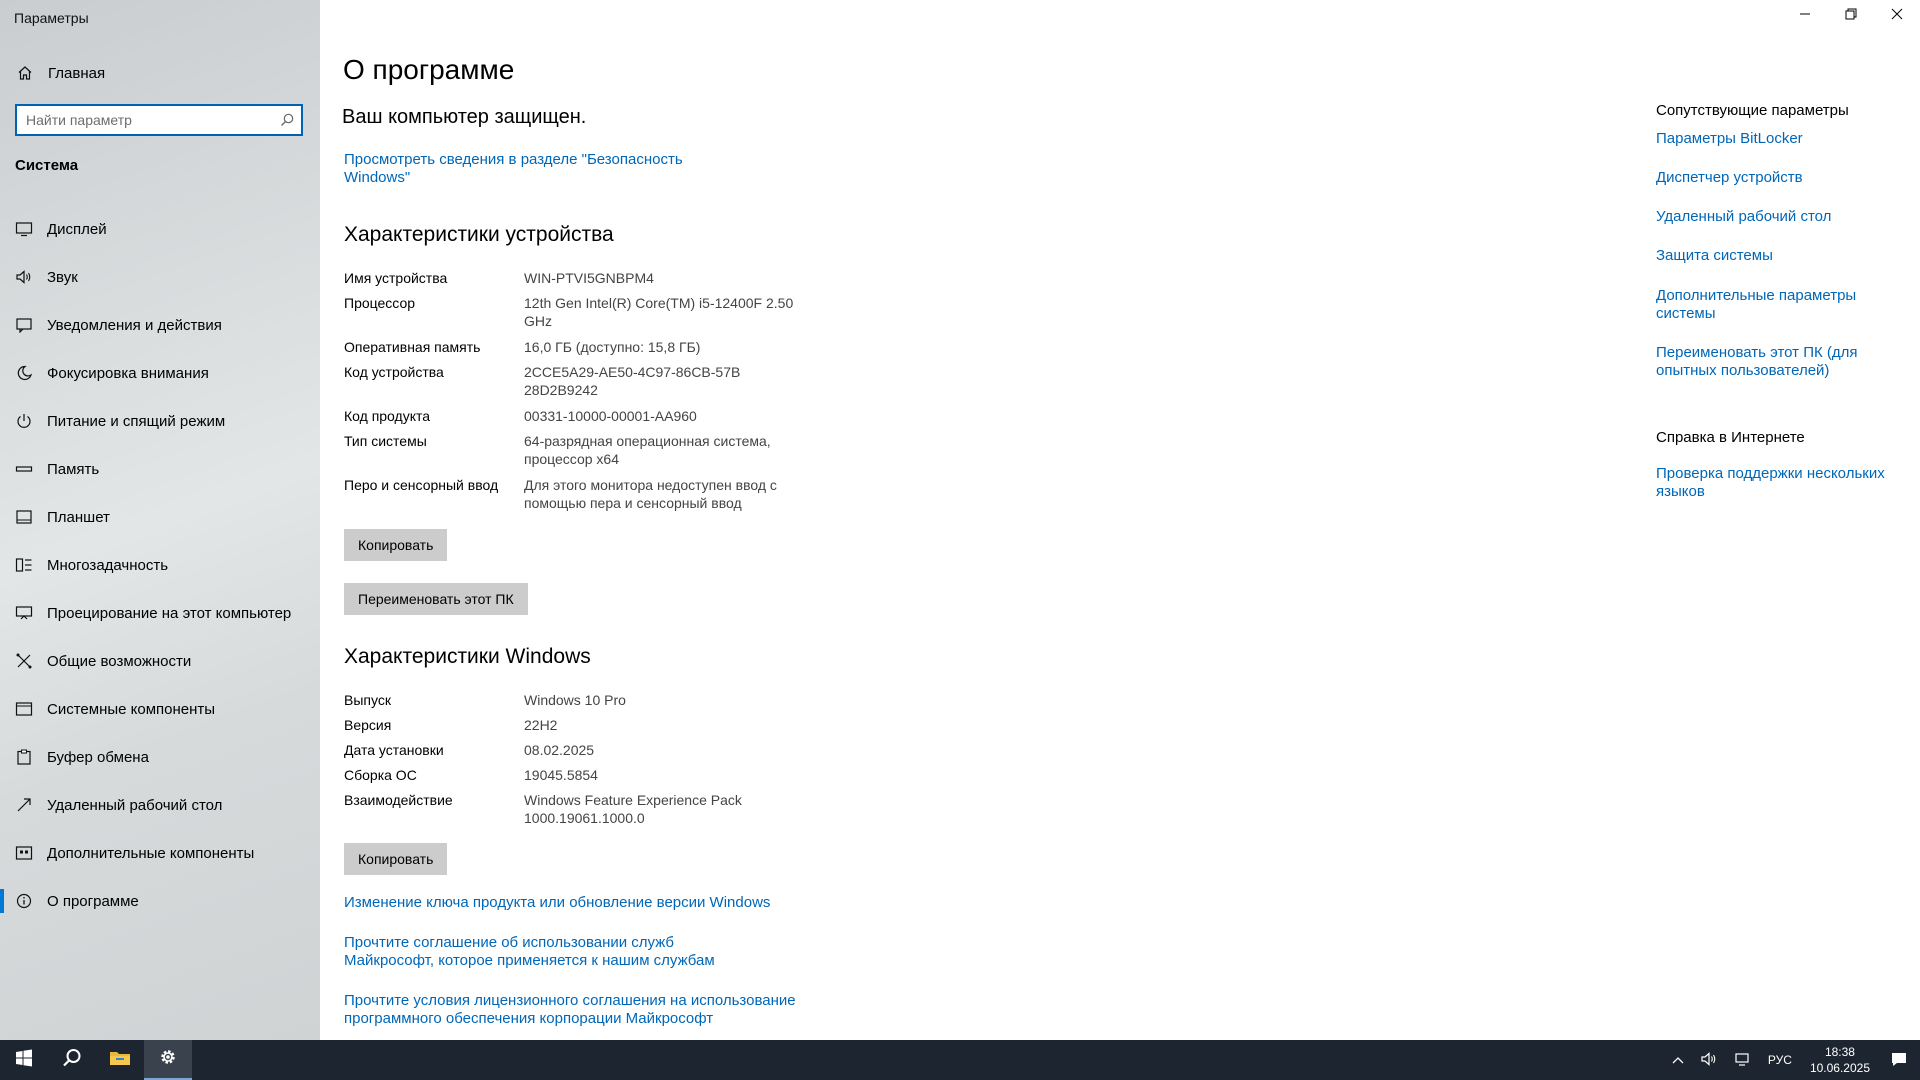 This screenshot has height=1080, width=1920. I want to click on search-box, so click(159, 120).